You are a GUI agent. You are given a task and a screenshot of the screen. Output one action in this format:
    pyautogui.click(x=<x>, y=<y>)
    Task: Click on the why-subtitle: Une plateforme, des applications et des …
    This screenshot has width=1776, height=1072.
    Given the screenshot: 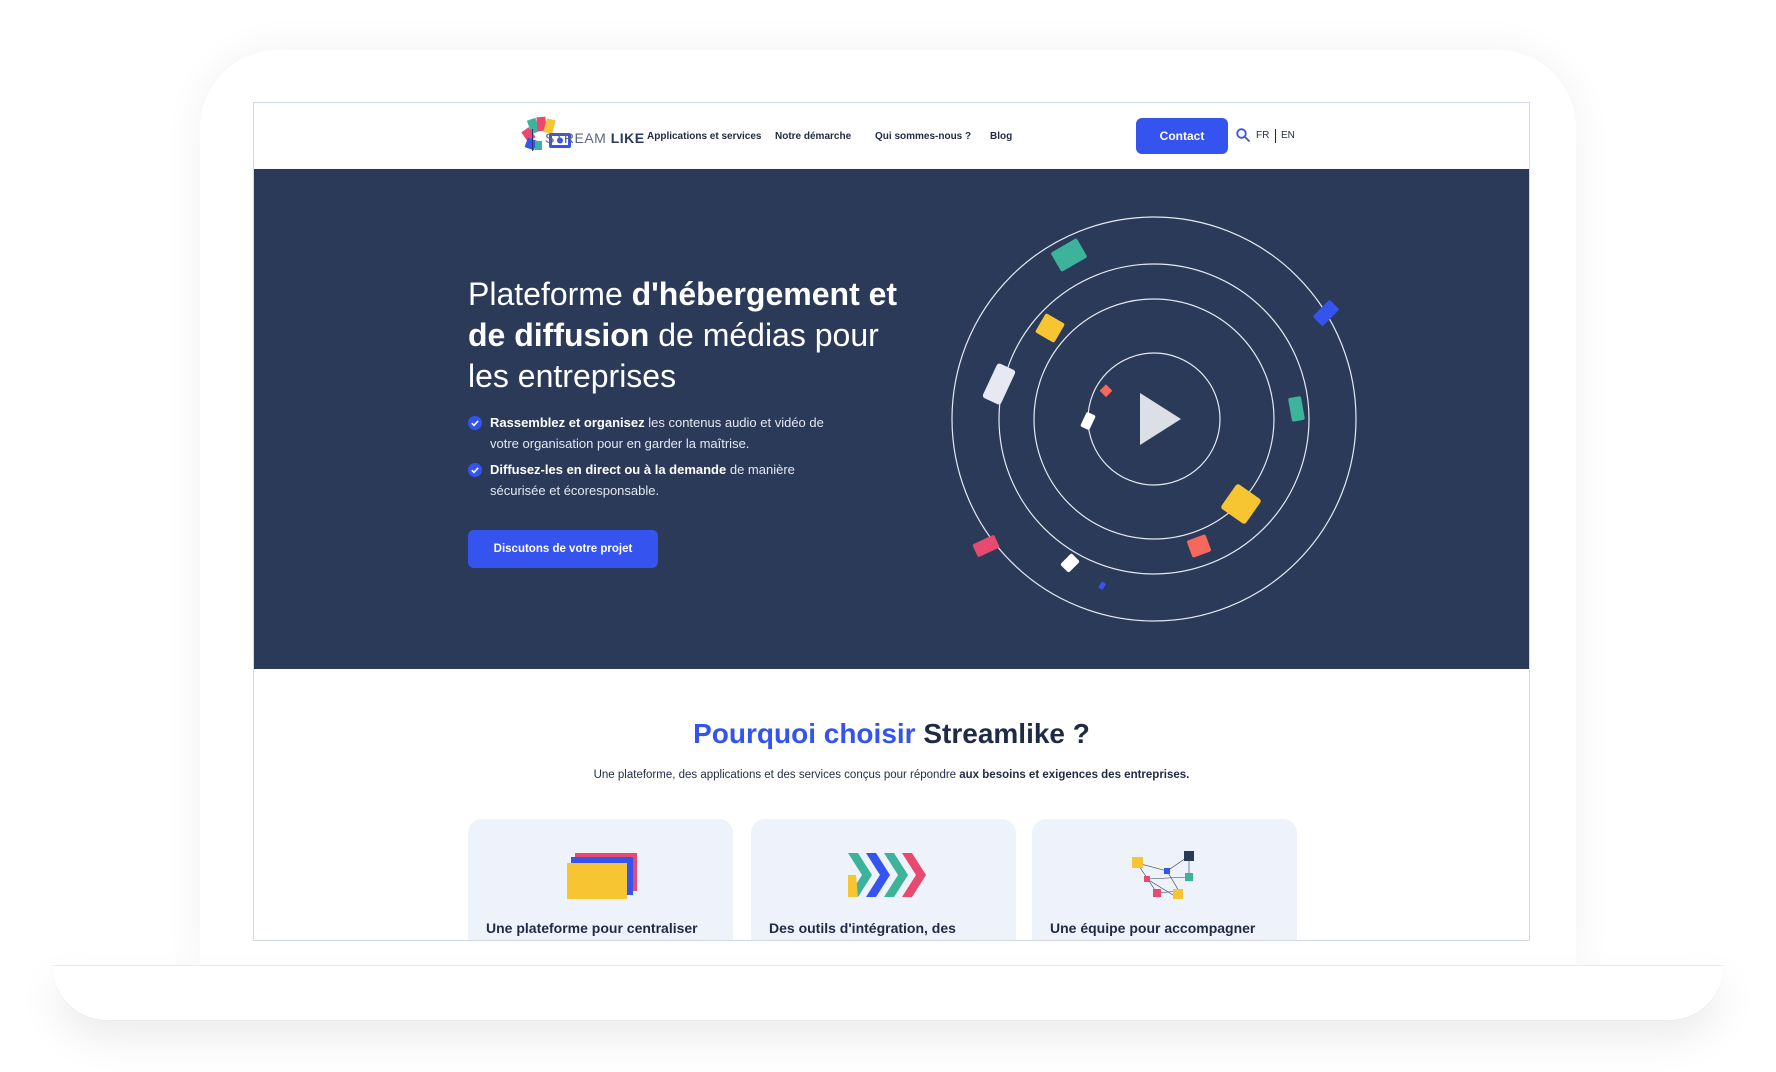 What is the action you would take?
    pyautogui.click(x=891, y=775)
    